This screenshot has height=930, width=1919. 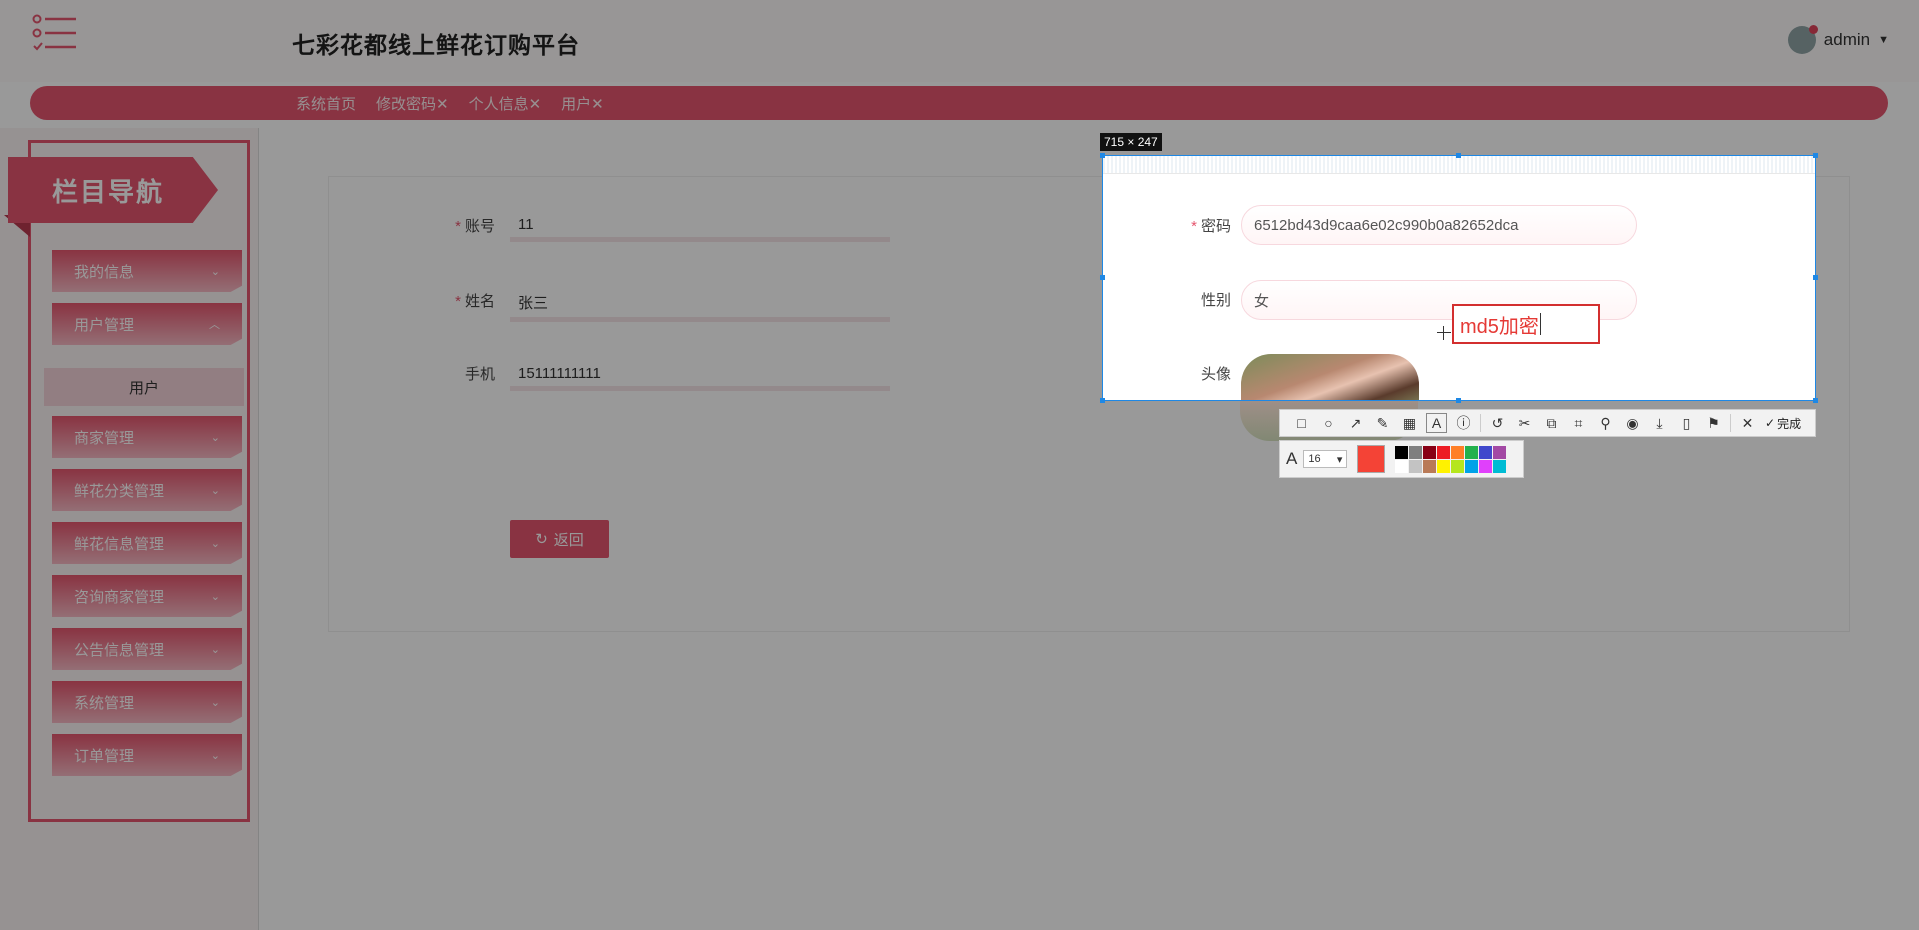 I want to click on selection-size-label: 715 × 247, so click(x=1131, y=142).